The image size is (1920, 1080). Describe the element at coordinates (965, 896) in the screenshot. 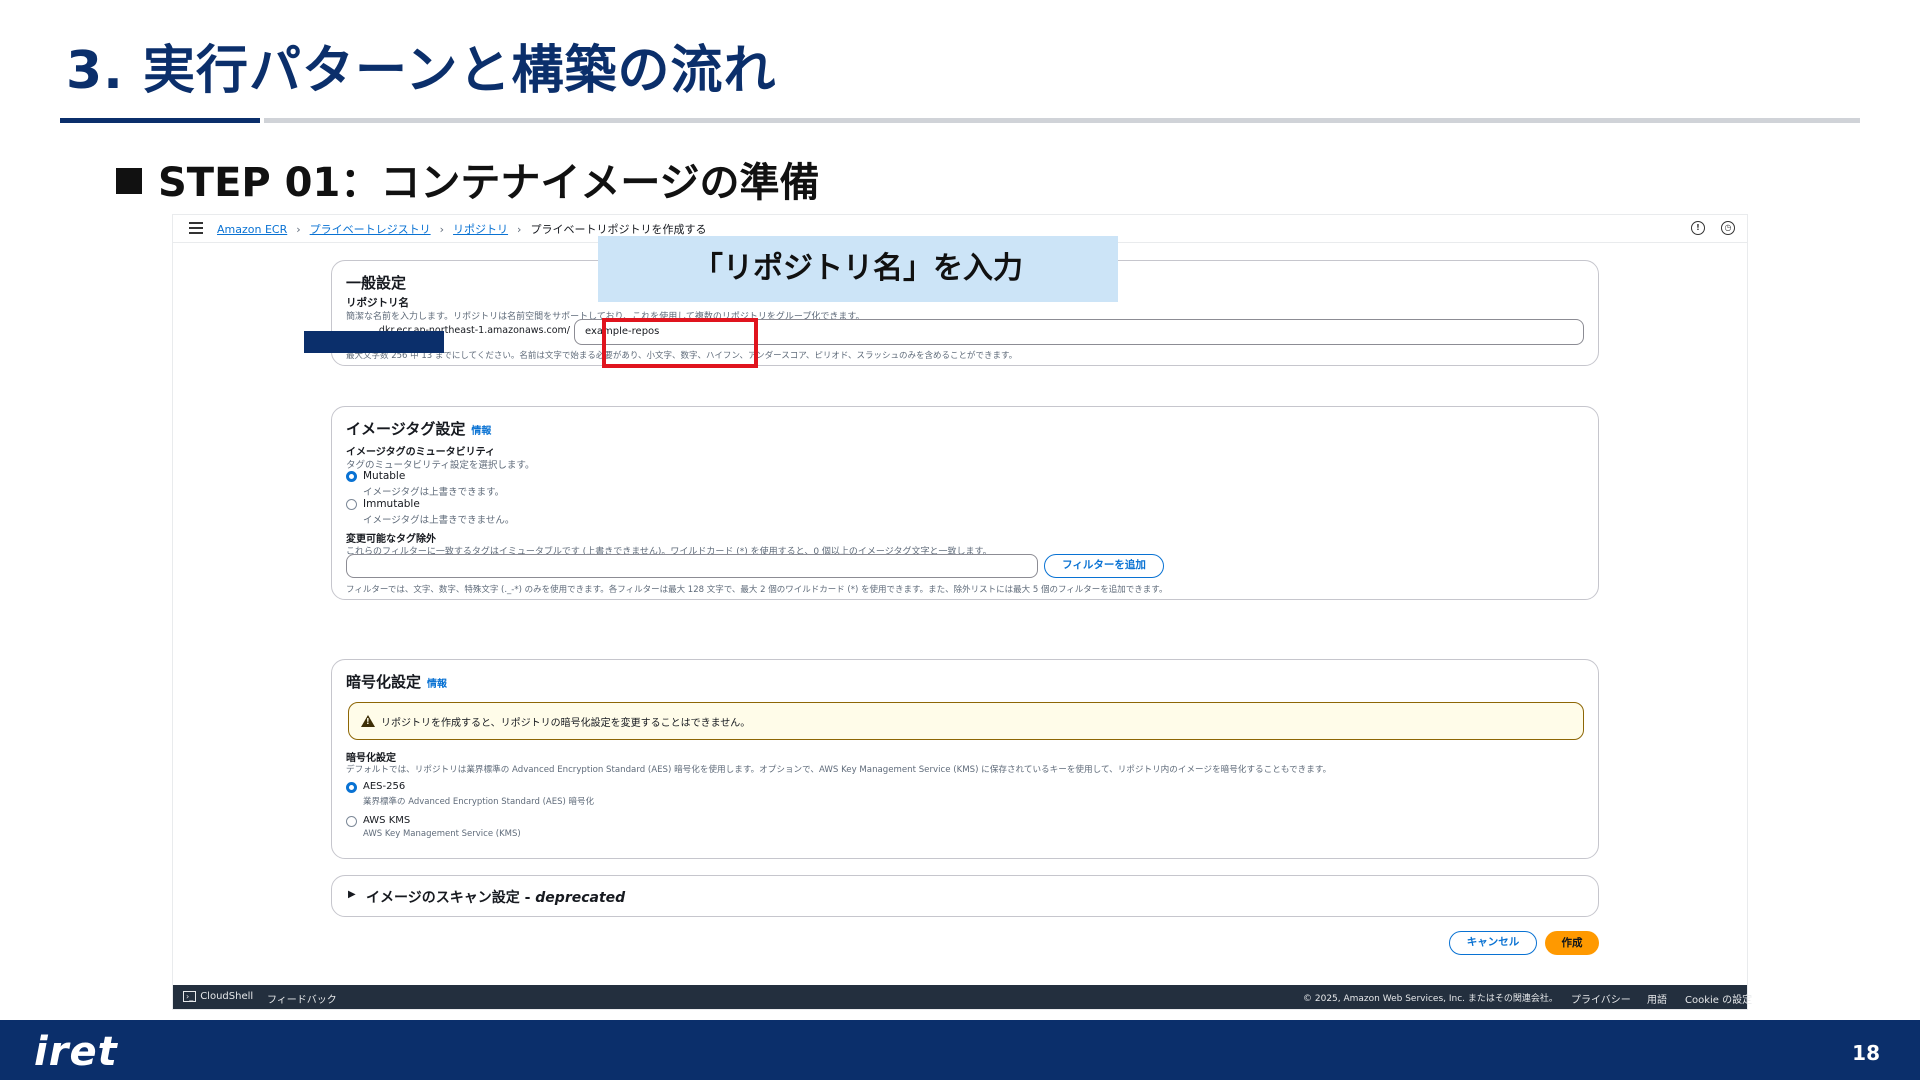

I see `image-scan-section: ▶ イメージのスキャン設定 - deprecated` at that location.